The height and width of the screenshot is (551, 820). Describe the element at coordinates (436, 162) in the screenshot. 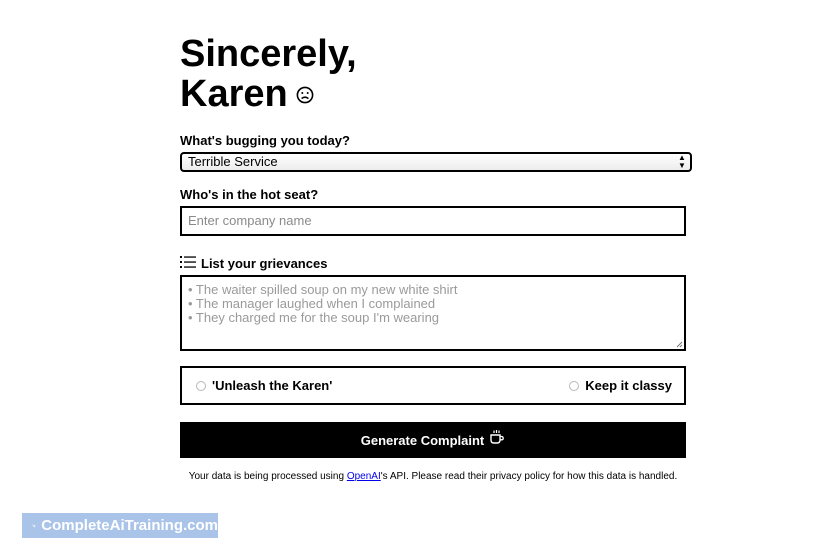

I see `issue-select: Terrible Service ▲ ▼` at that location.